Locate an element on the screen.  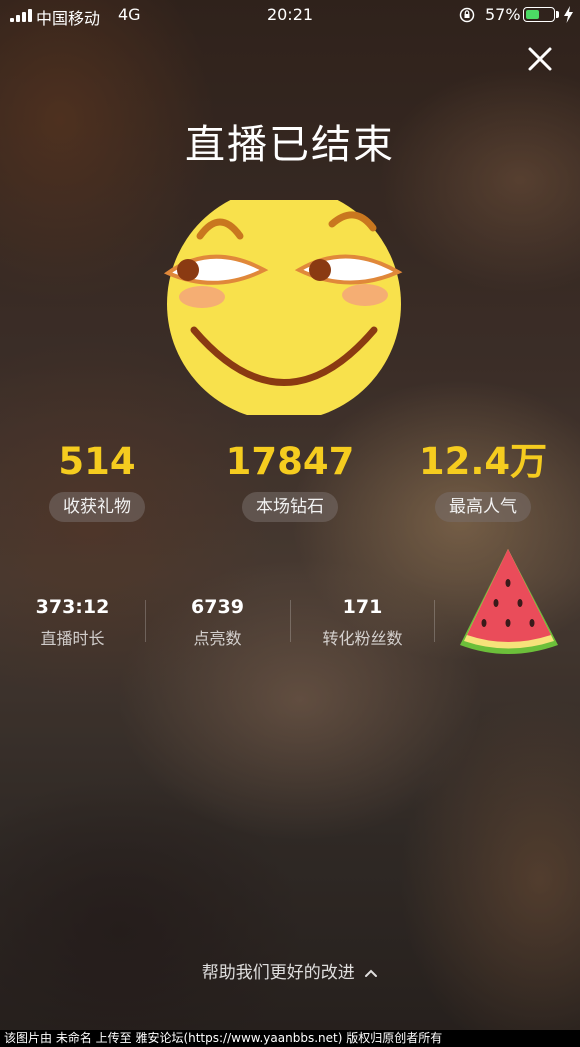
battery-icon is located at coordinates (539, 14).